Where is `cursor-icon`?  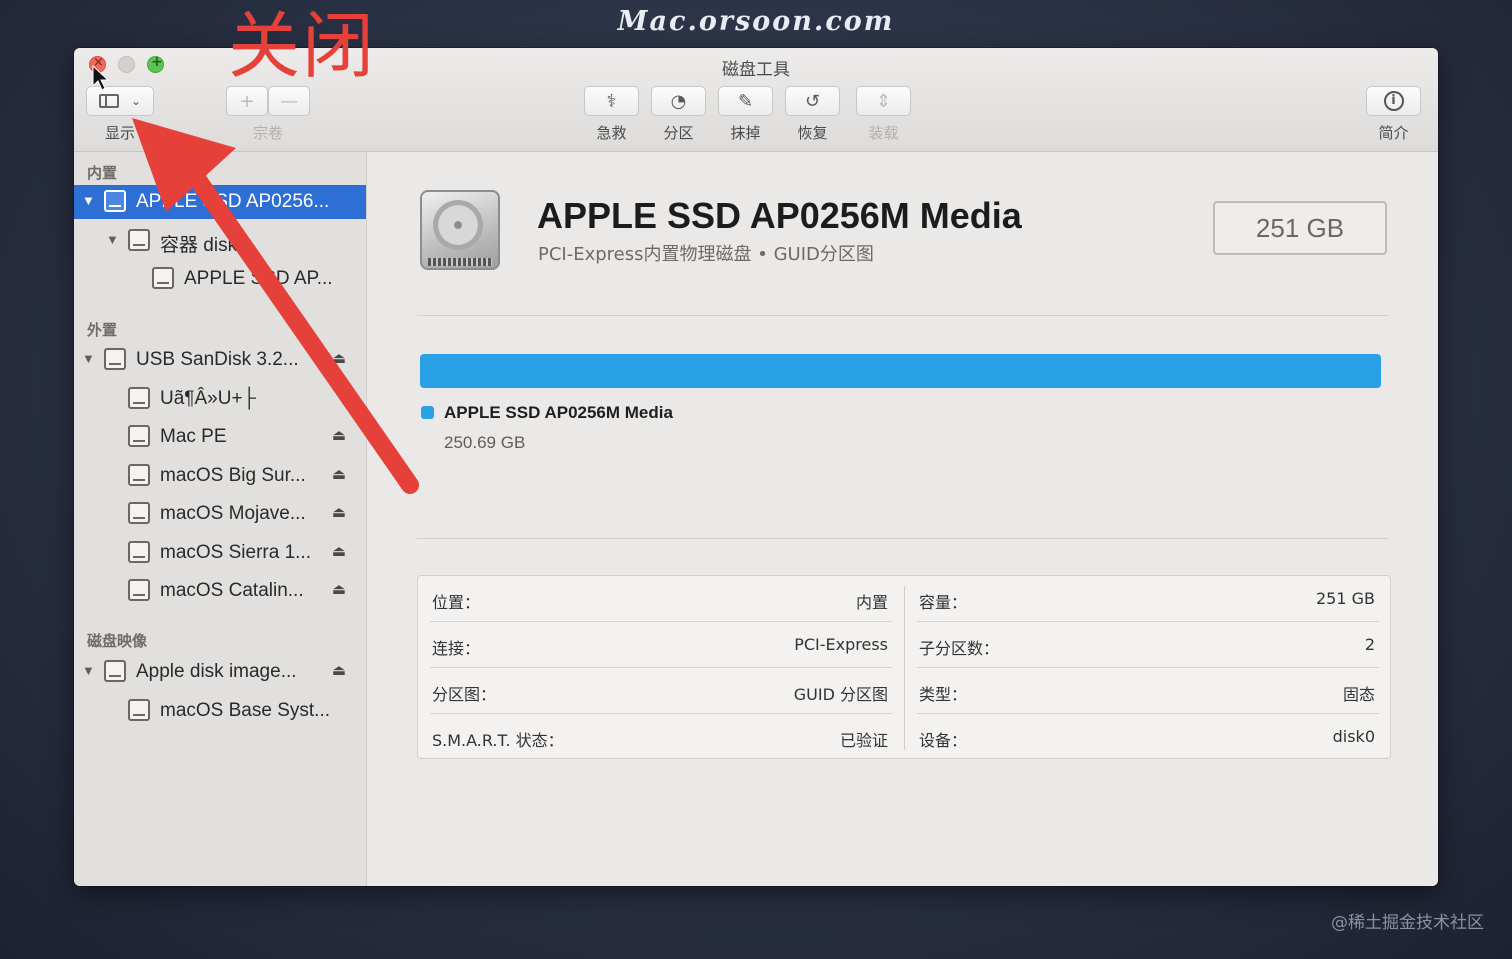
cursor-icon is located at coordinates (101, 77).